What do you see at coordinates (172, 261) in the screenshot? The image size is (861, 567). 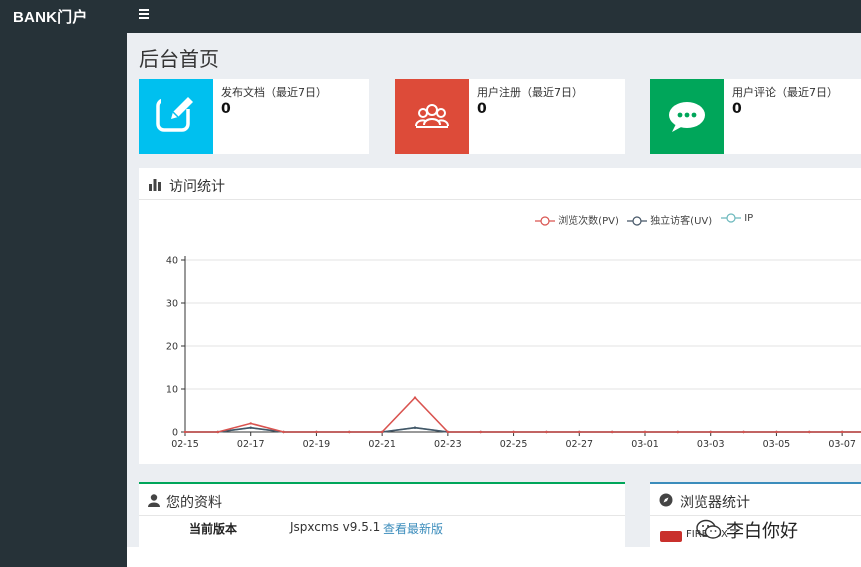 I see `y-tick-label: 40` at bounding box center [172, 261].